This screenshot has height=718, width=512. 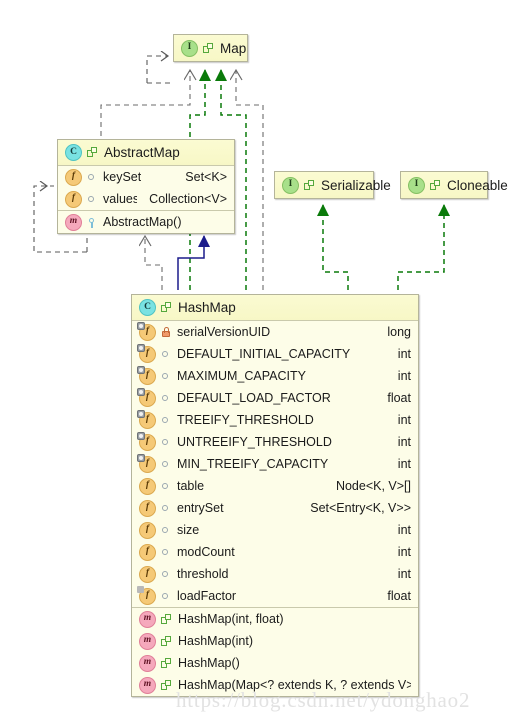 What do you see at coordinates (146, 177) in the screenshot?
I see `field-row: f keySet Set<K>` at bounding box center [146, 177].